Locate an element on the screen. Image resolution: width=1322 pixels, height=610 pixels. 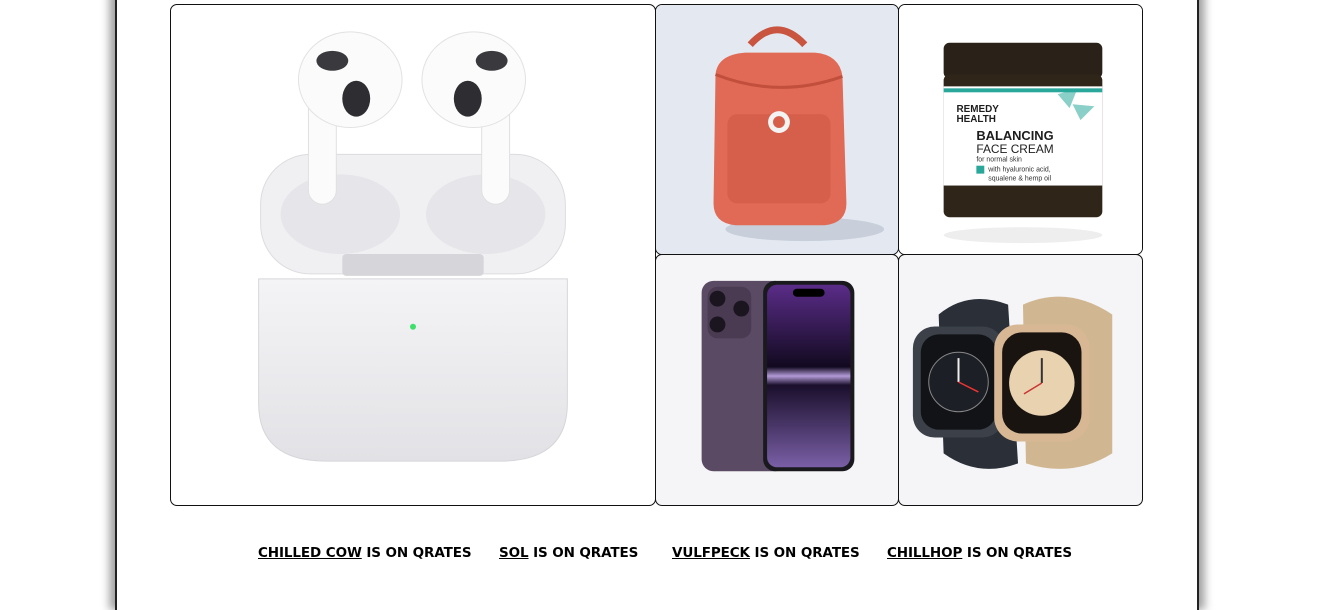
cream-note-1: with hyaluronic acid, is located at coordinates (1019, 170).